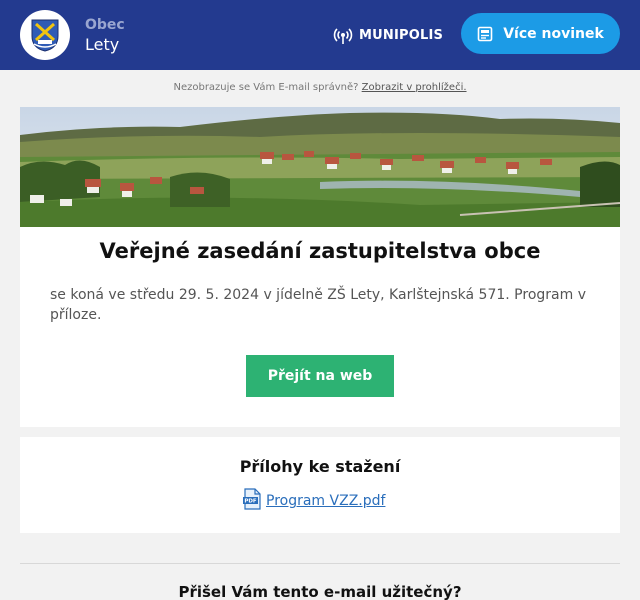  I want to click on notice-text: Nezobrazuje se Vám E-mail správně?, so click(266, 87).